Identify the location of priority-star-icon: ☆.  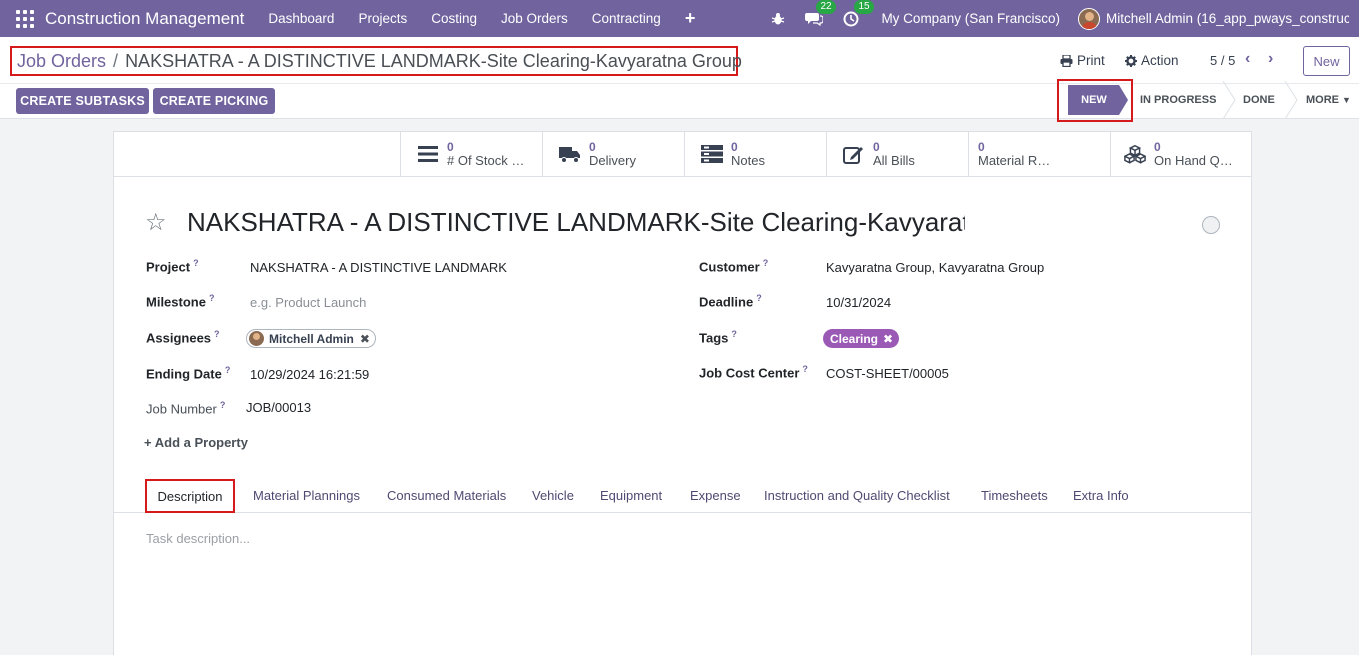
(156, 222).